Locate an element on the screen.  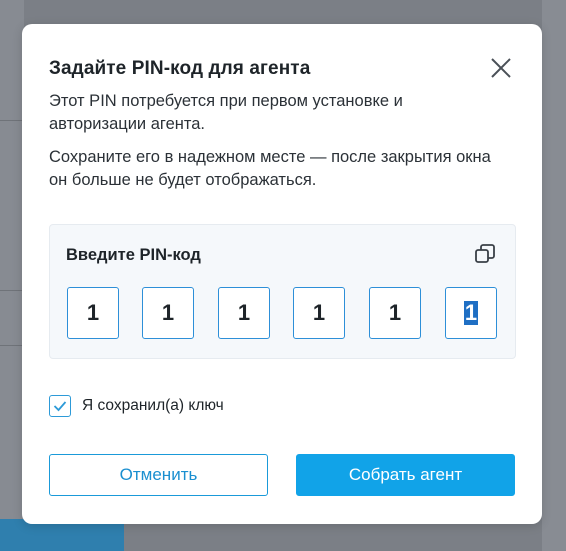
saved-key-checkbox is located at coordinates (60, 406).